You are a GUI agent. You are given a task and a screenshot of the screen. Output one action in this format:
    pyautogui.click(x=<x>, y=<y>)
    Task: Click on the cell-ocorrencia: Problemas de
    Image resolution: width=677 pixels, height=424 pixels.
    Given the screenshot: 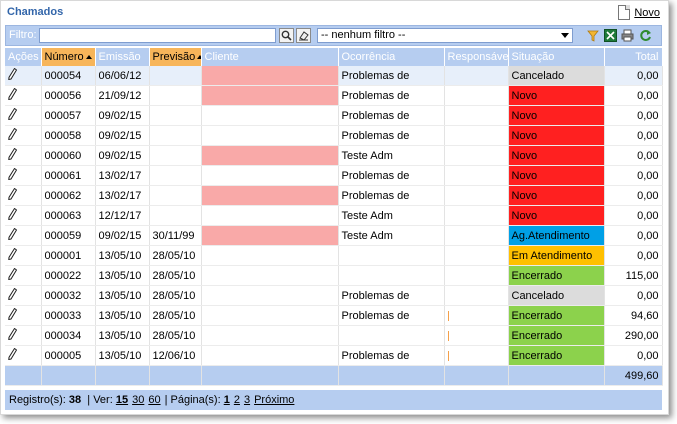 What is the action you would take?
    pyautogui.click(x=391, y=315)
    